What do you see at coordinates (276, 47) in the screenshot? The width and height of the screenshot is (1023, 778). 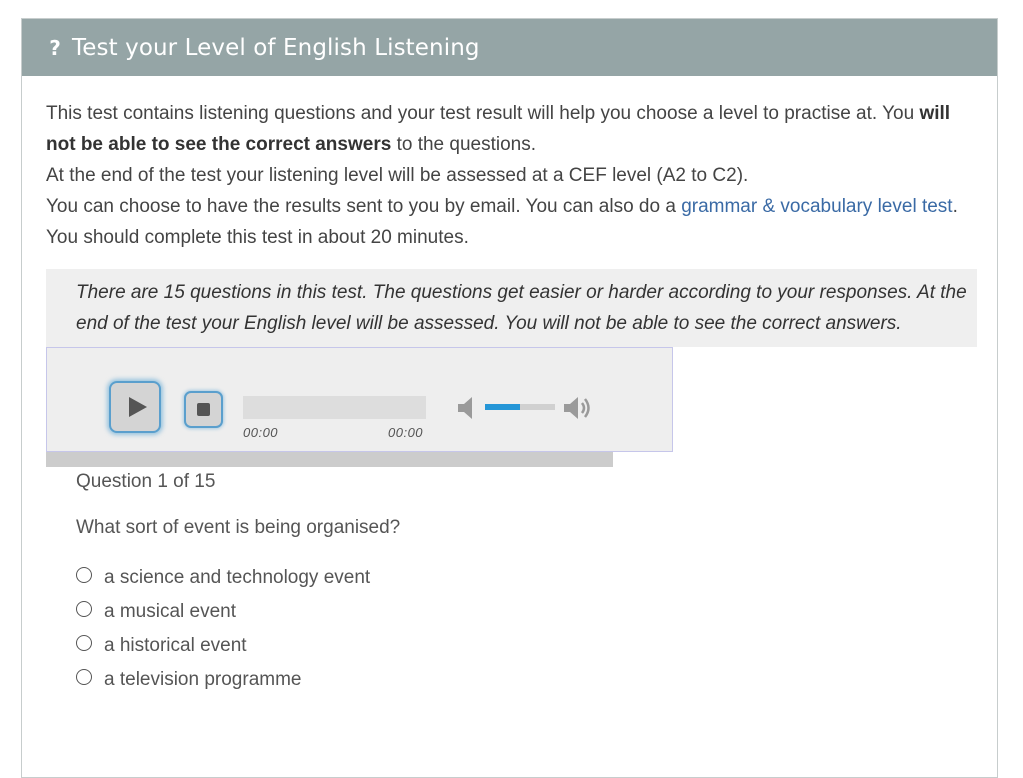 I see `page-title: Test your Level of English Listening` at bounding box center [276, 47].